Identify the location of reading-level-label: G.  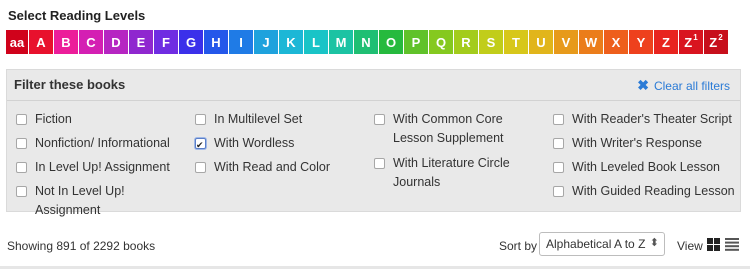
(191, 42).